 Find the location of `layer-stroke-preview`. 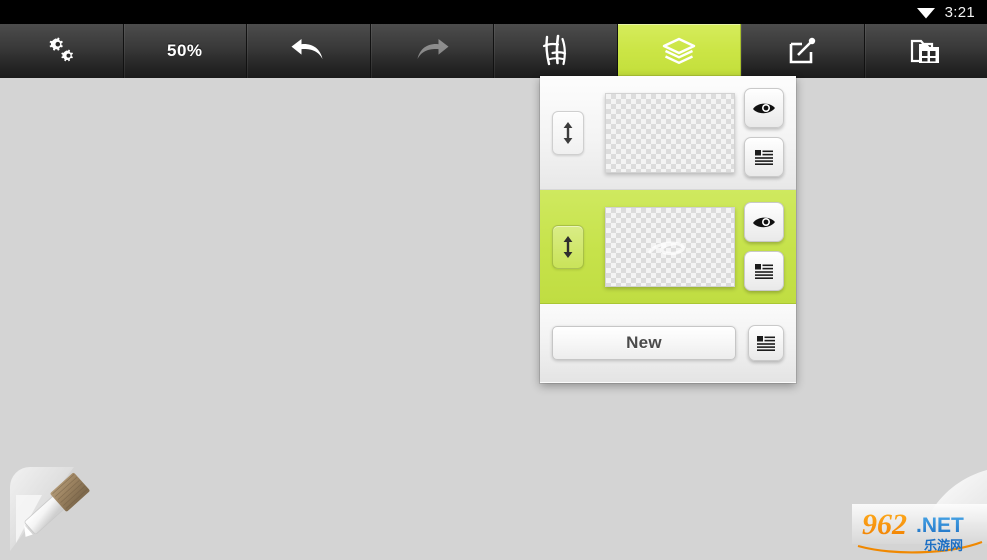

layer-stroke-preview is located at coordinates (670, 247).